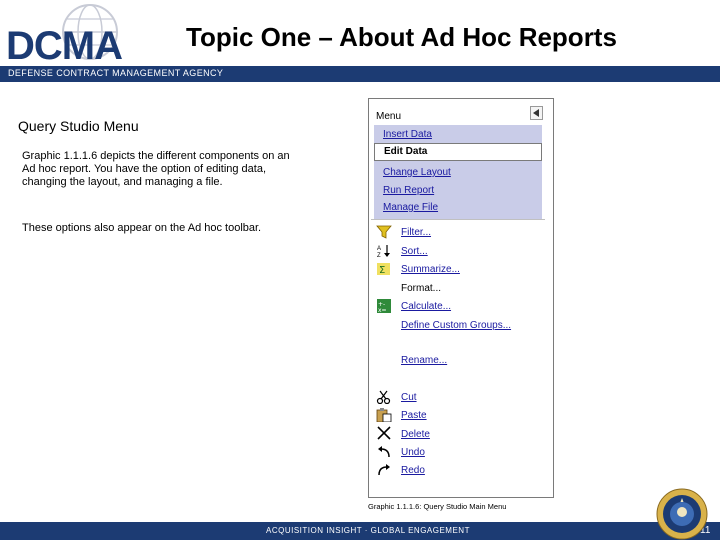 Image resolution: width=720 pixels, height=540 pixels. What do you see at coordinates (413, 470) in the screenshot?
I see `submenu-redo: Redo` at bounding box center [413, 470].